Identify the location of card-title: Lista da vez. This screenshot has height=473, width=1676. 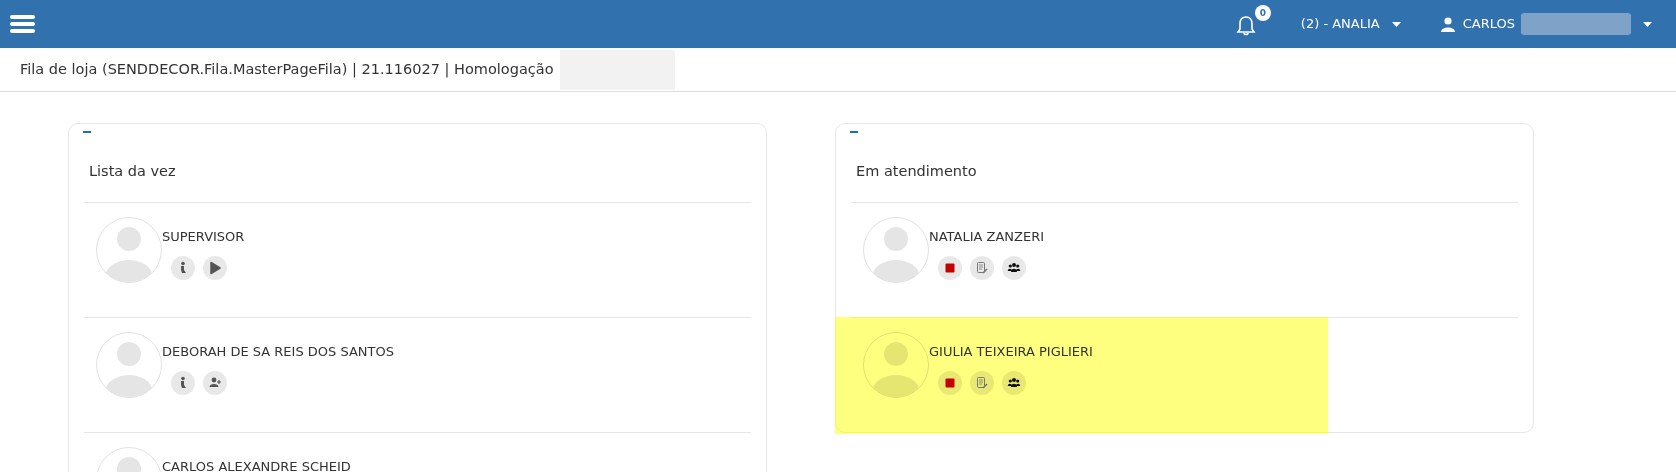
(132, 171).